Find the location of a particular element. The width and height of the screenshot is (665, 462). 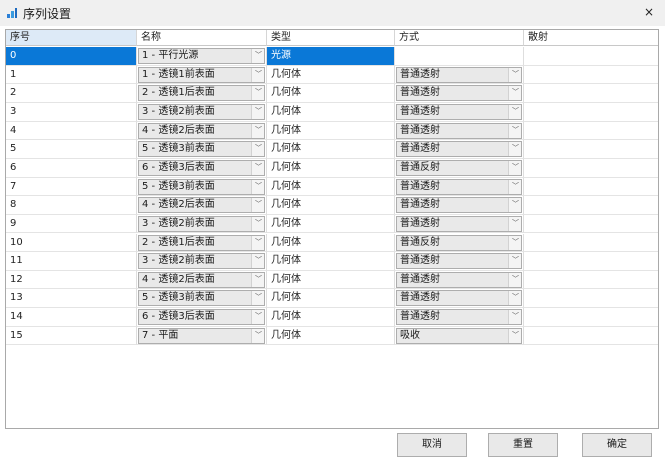

name-dropdown: 6 - 透镜3后表面 ﹀ is located at coordinates (201, 167).